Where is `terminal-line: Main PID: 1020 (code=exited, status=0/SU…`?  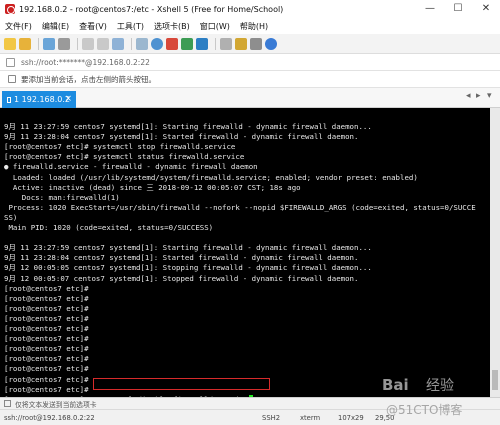
terminal-line: Main PID: 1020 (code=exited, status=0/SU… is located at coordinates (109, 227).